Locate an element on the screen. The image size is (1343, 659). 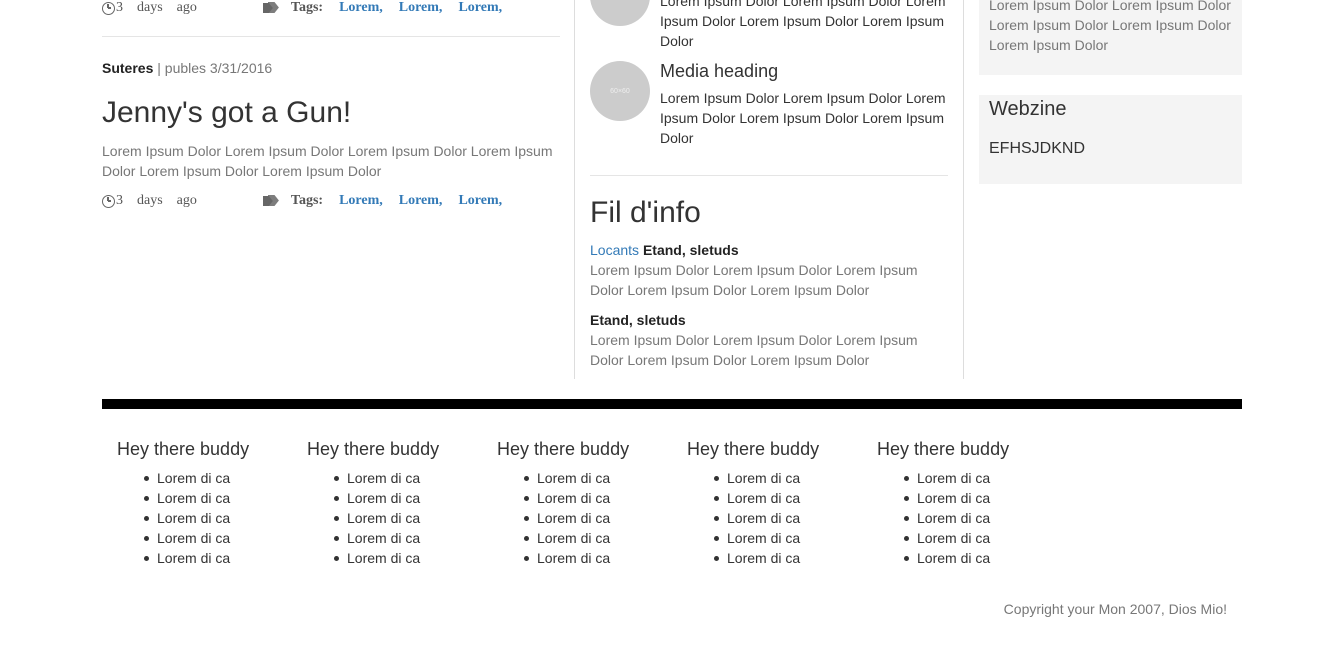
post-author: Suteres is located at coordinates (127, 68).